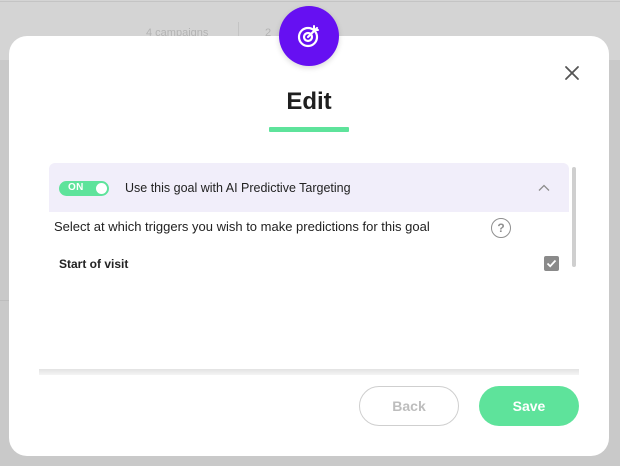  Describe the element at coordinates (310, 1) in the screenshot. I see `backdrop-divider` at that location.